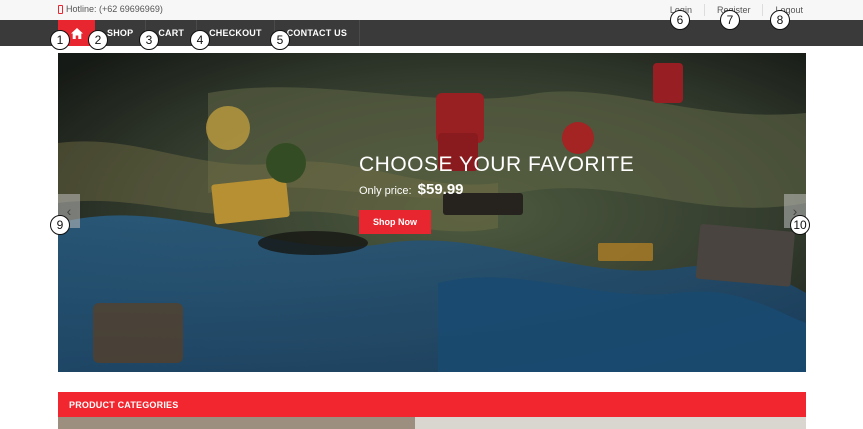  Describe the element at coordinates (730, 20) in the screenshot. I see `marker-7: 7` at that location.